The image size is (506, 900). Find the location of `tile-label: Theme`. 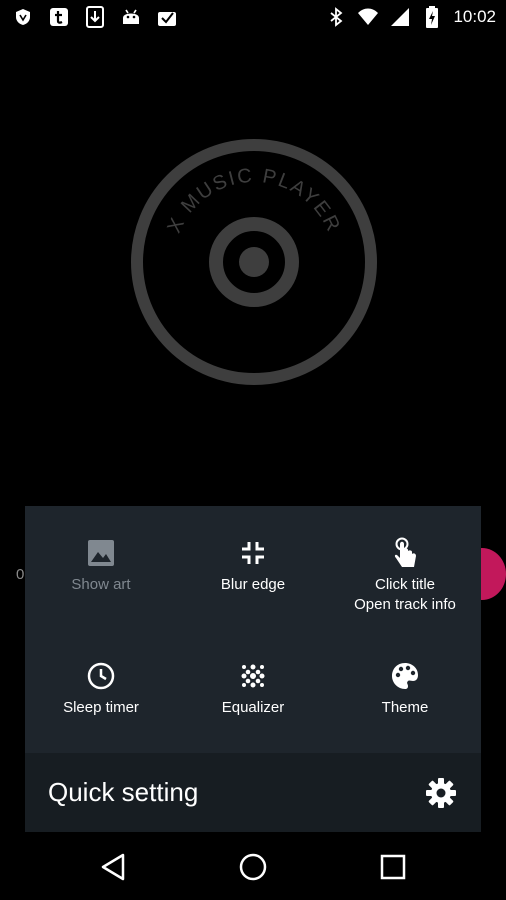

tile-label: Theme is located at coordinates (405, 707).